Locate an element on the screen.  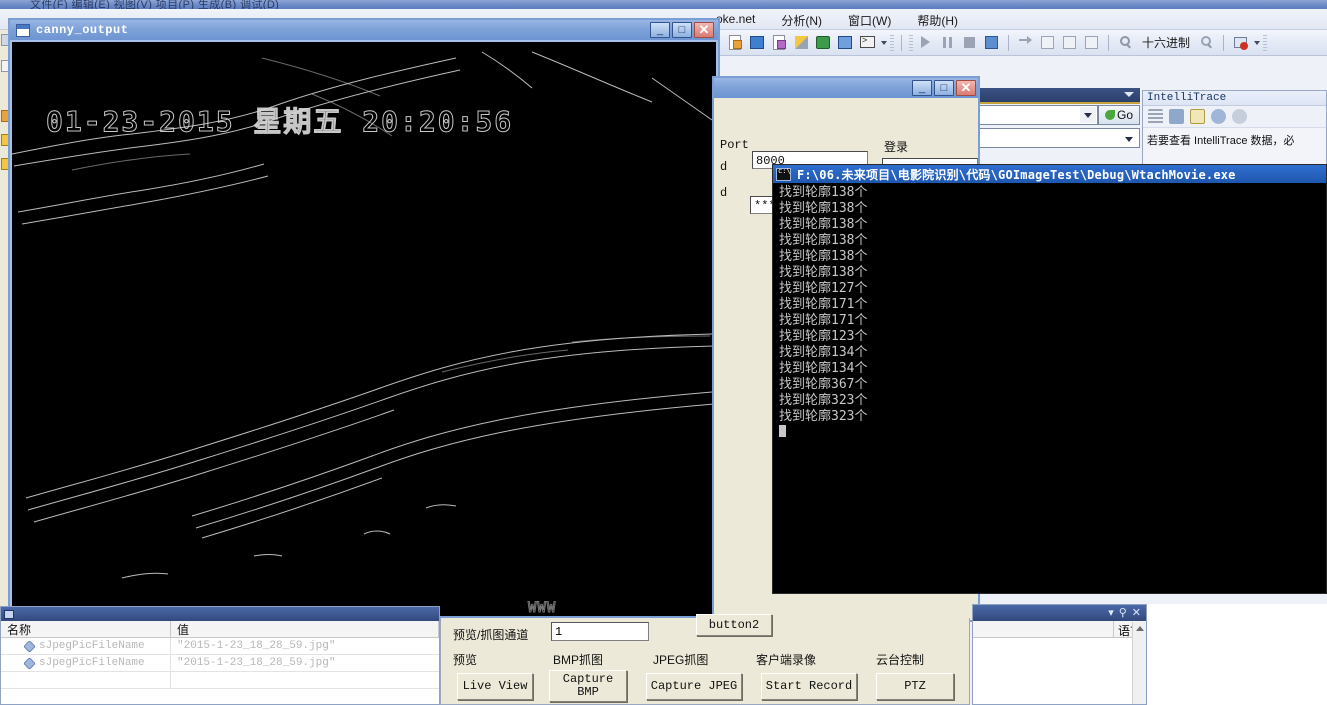
window-controls: _ □ ✕ is located at coordinates (683, 30).